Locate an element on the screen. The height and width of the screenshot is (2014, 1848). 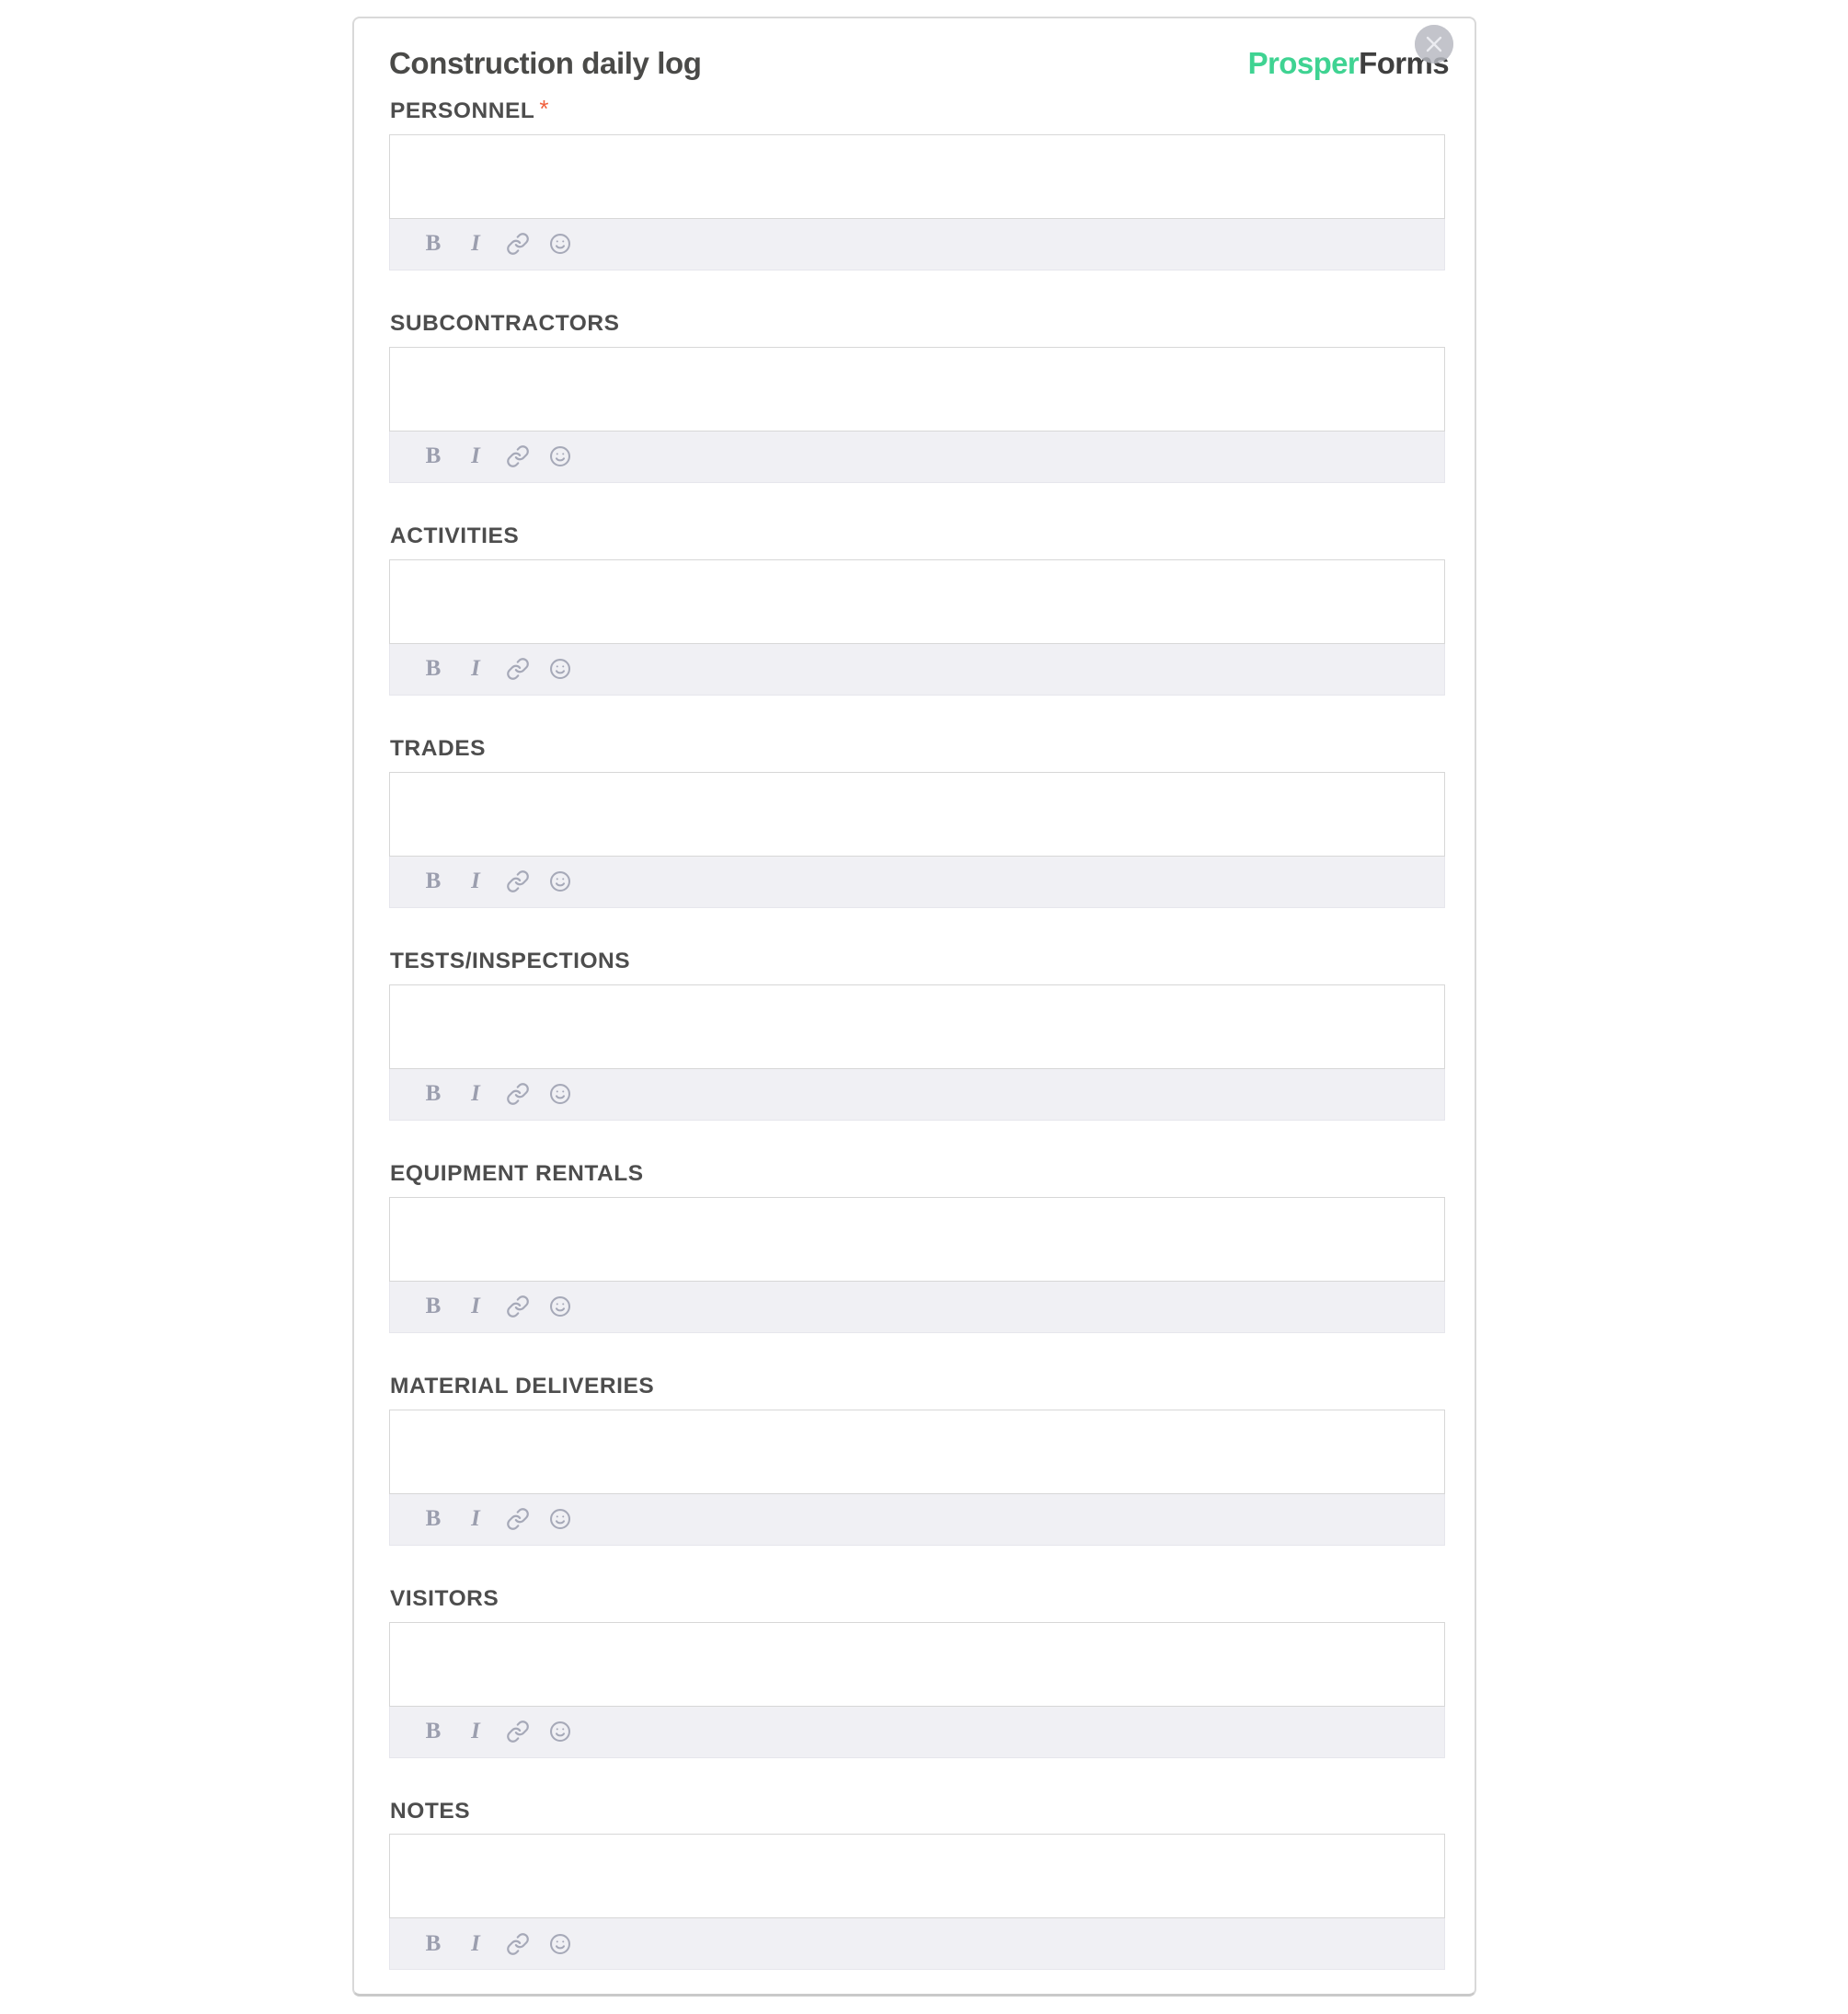
field-label: VISITORS is located at coordinates (444, 1598).